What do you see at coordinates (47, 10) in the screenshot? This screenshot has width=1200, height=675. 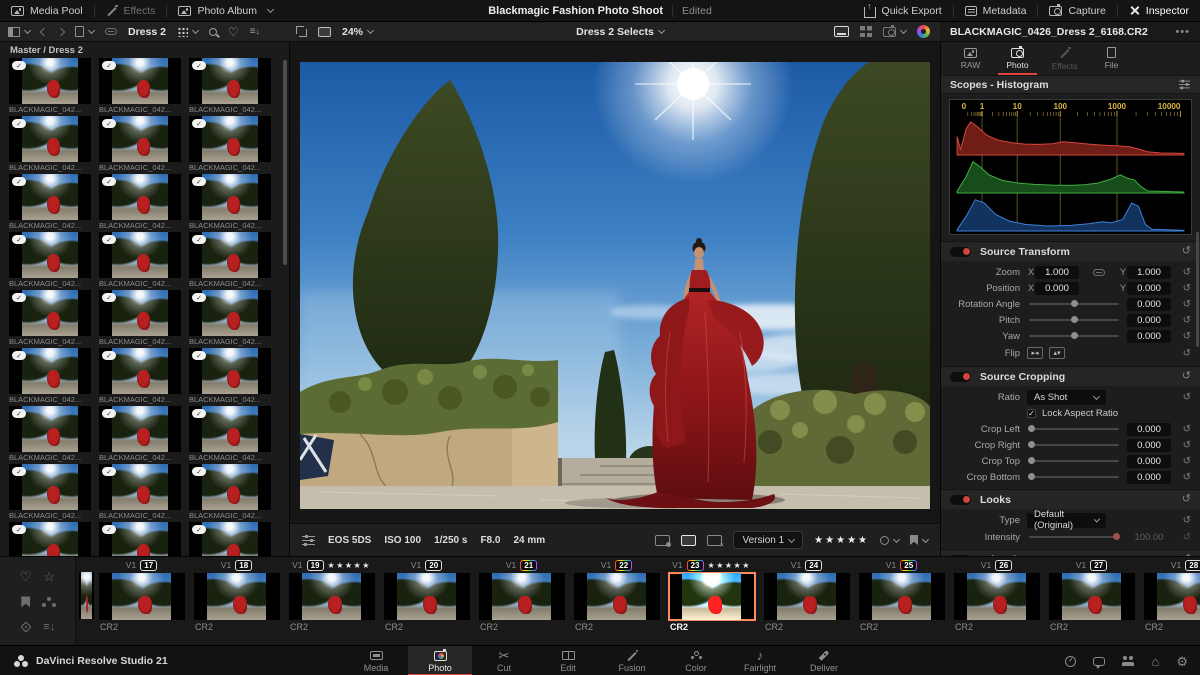 I see `media-pool-button: Media Pool` at bounding box center [47, 10].